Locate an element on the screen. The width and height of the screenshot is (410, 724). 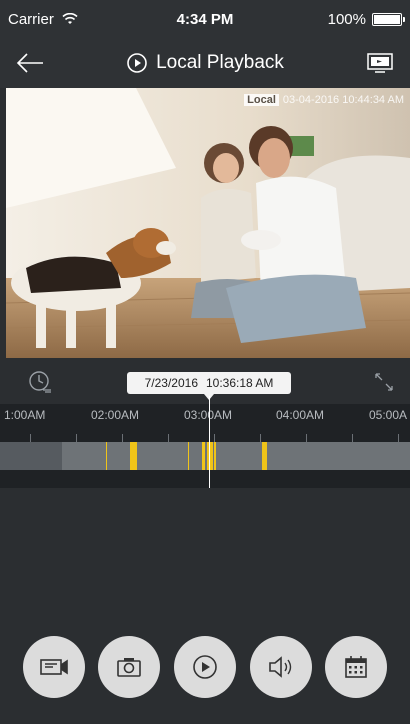
tv-mode-button is located at coordinates (380, 63).